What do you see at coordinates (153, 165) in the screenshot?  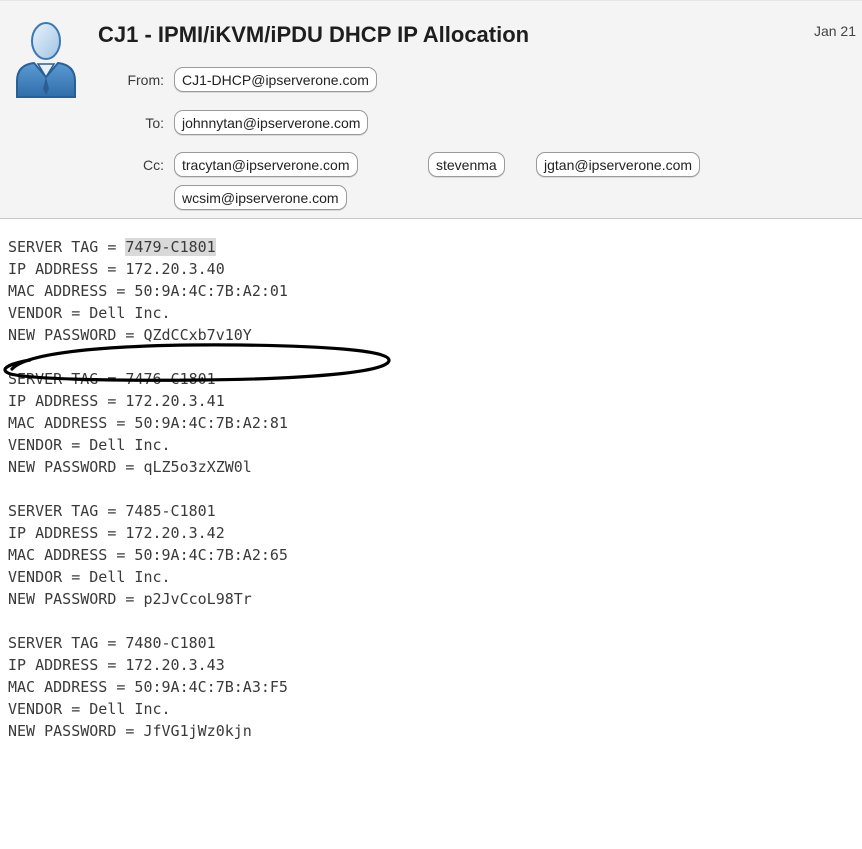 I see `cc-label: Cc:` at bounding box center [153, 165].